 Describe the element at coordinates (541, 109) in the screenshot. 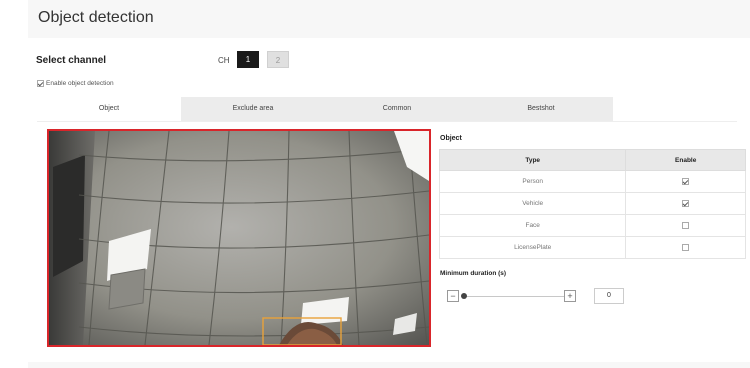

I see `tab-bestshot: Bestshot` at that location.